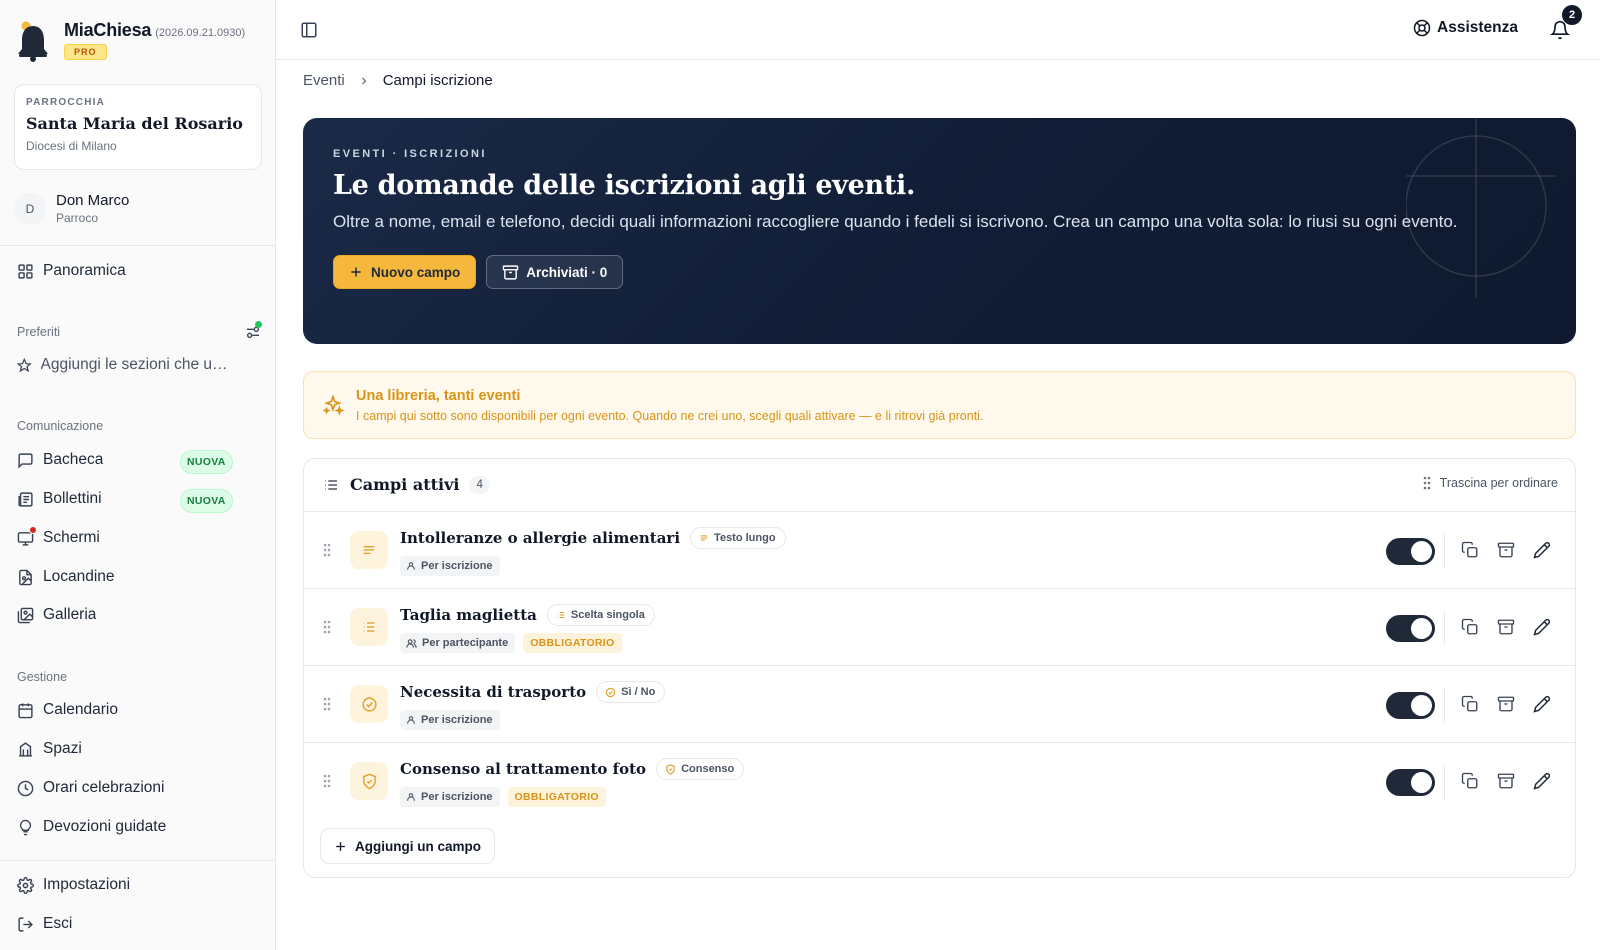 The image size is (1600, 950). What do you see at coordinates (523, 769) in the screenshot?
I see `field-name: Consenso al trattamento foto` at bounding box center [523, 769].